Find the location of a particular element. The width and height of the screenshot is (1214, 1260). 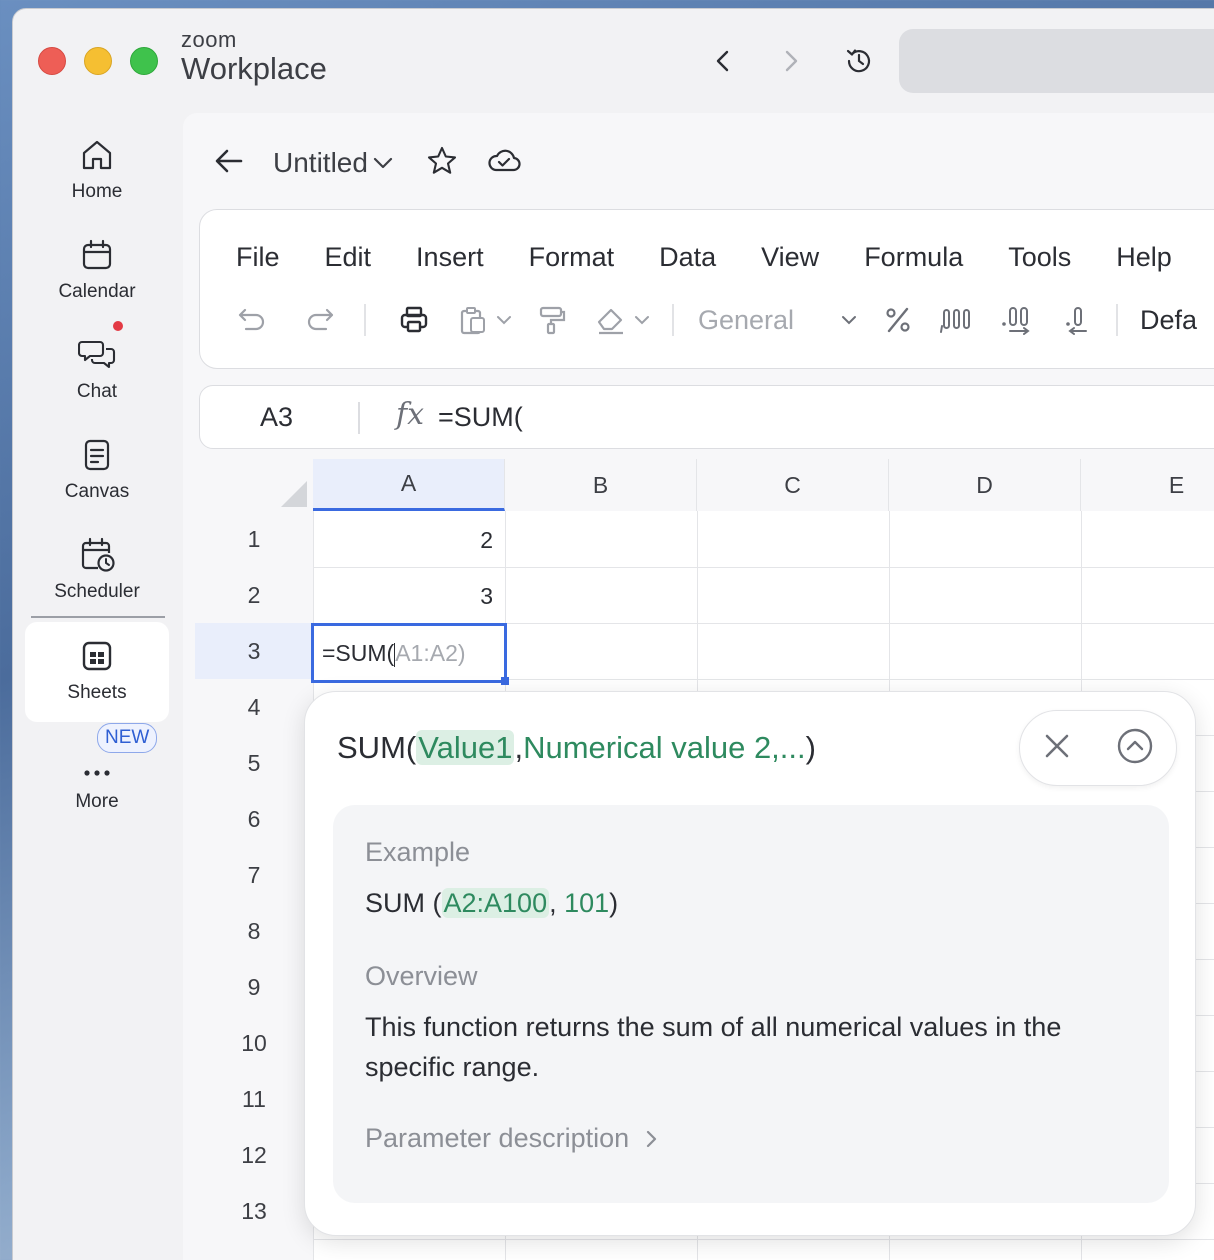

sidebar-item-scheduler: Scheduler is located at coordinates (97, 571).